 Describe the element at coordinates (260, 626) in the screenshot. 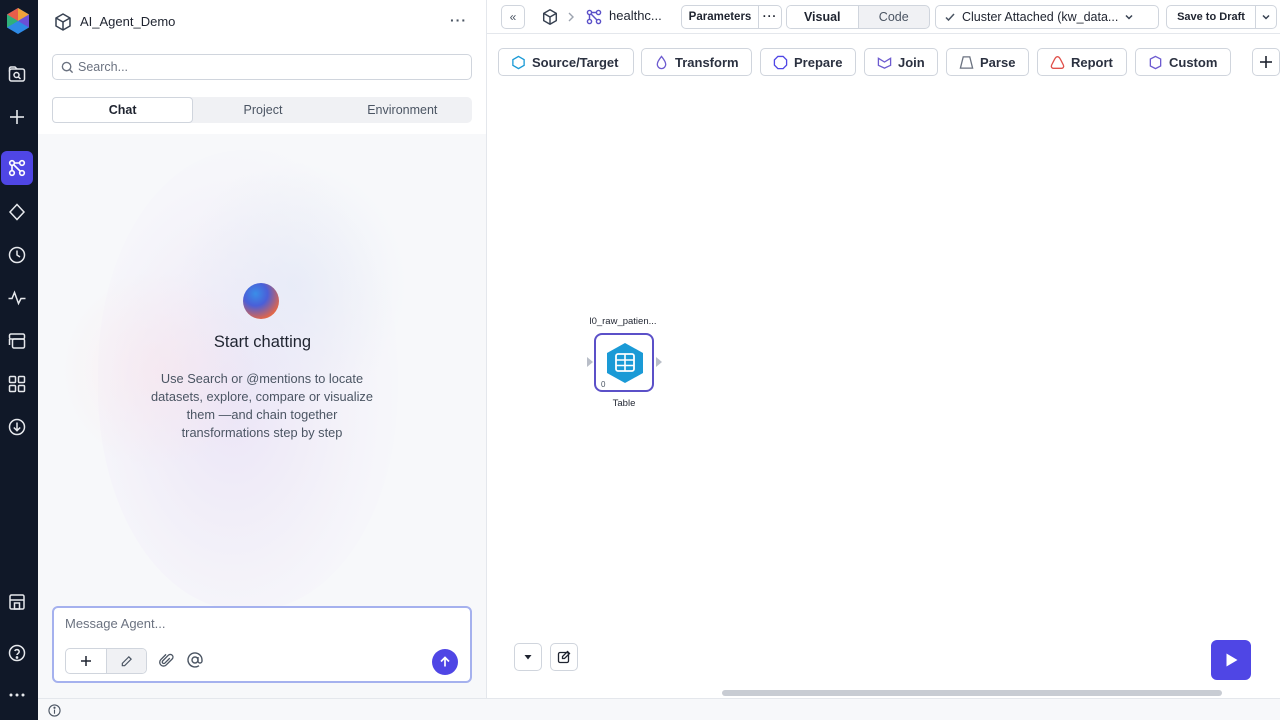

I see `message-input` at that location.